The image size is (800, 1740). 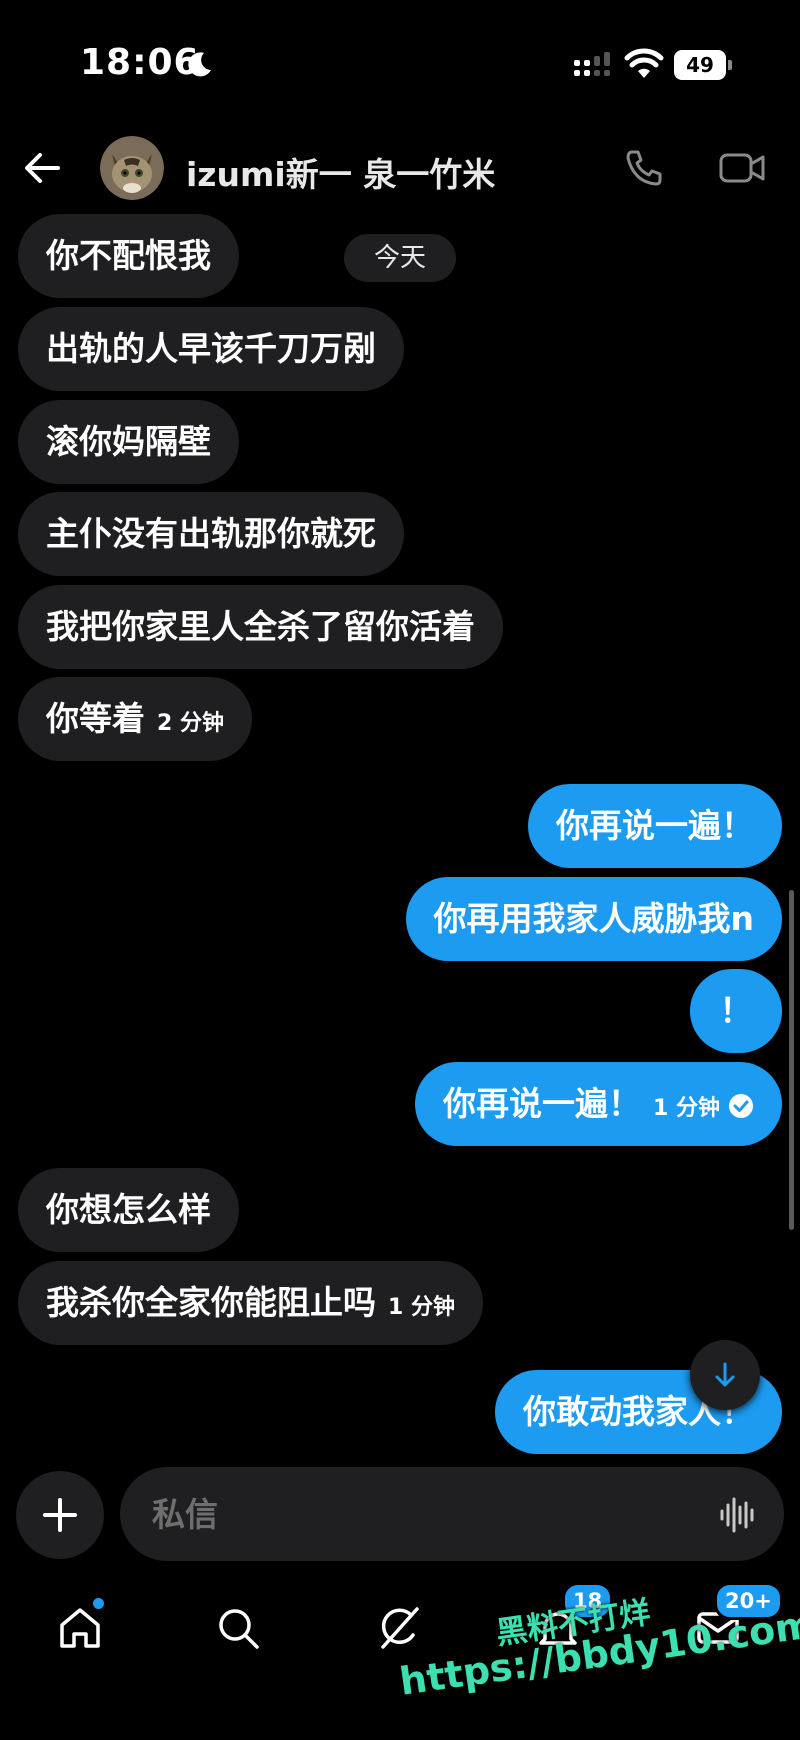 I want to click on conversation-header: izumi新一 泉一竹米, so click(x=400, y=170).